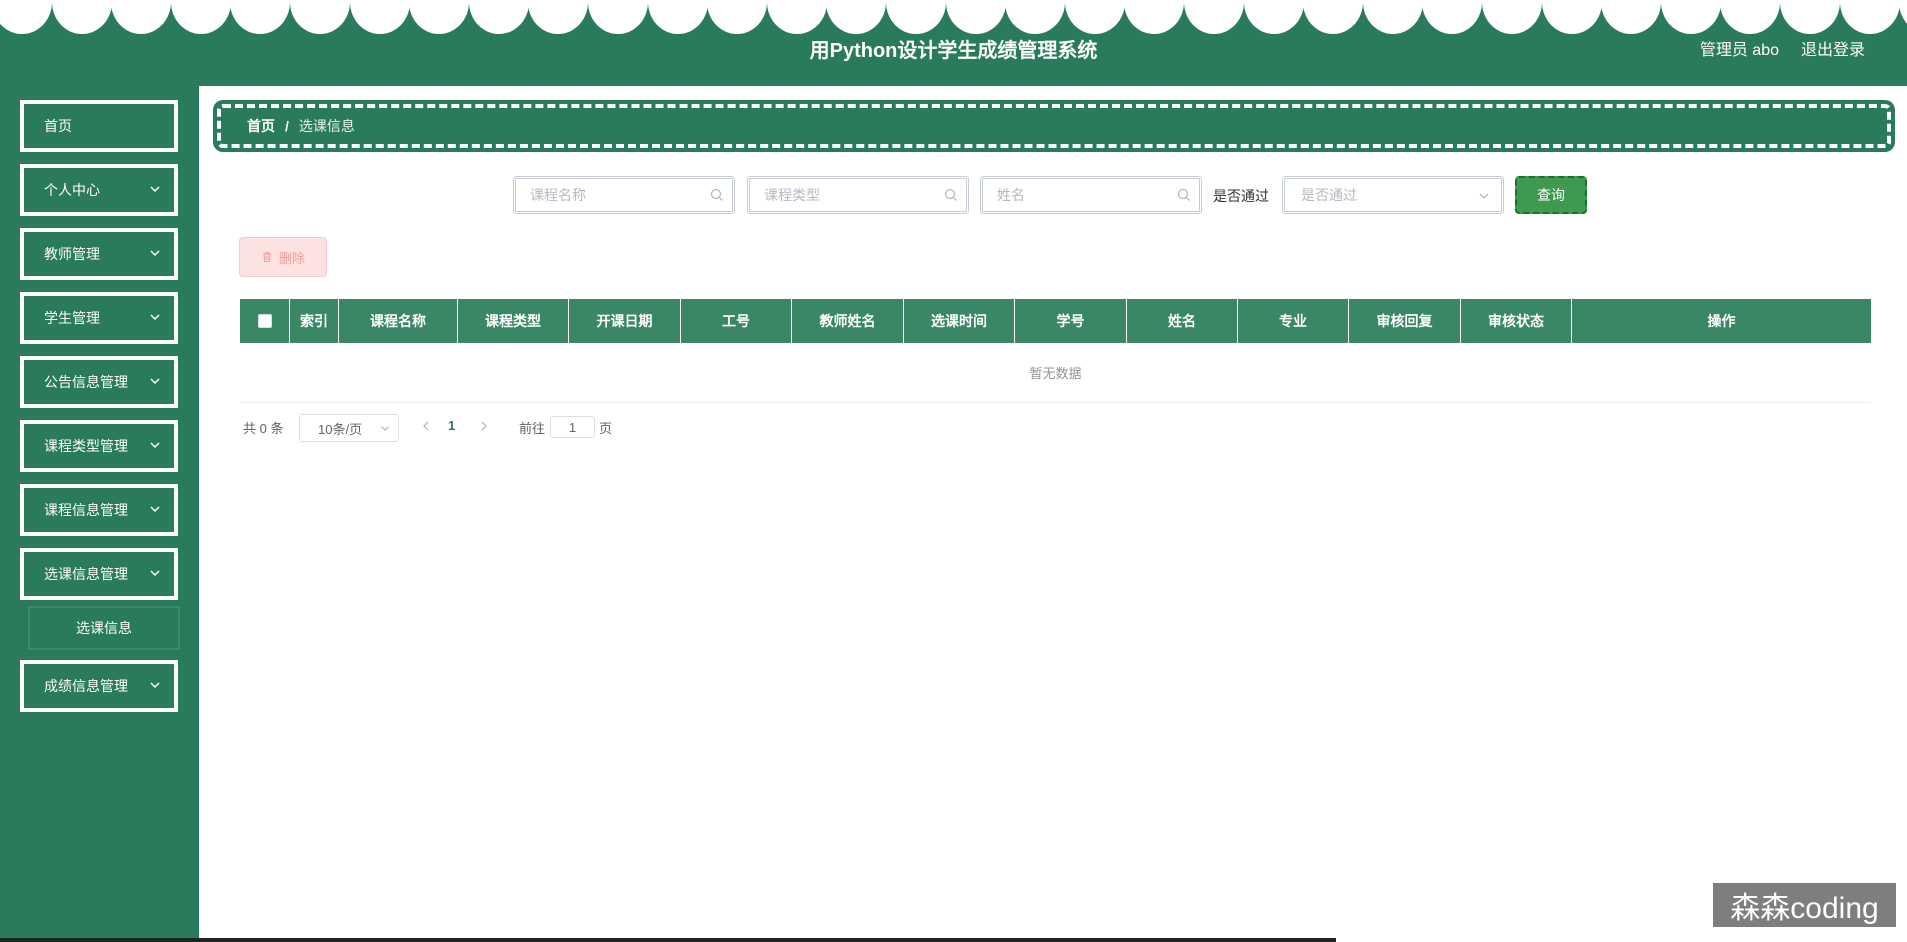 The width and height of the screenshot is (1907, 942). What do you see at coordinates (1739, 50) in the screenshot?
I see `current-user-label: 管理员 abo` at bounding box center [1739, 50].